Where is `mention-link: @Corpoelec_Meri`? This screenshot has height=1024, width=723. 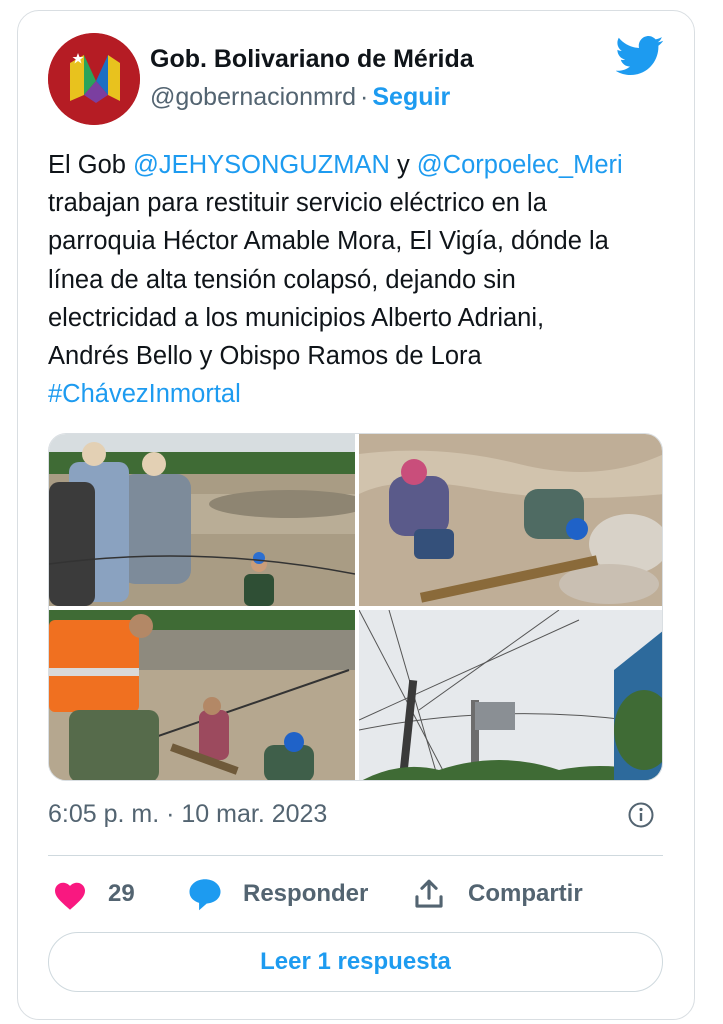 mention-link: @Corpoelec_Meri is located at coordinates (520, 165).